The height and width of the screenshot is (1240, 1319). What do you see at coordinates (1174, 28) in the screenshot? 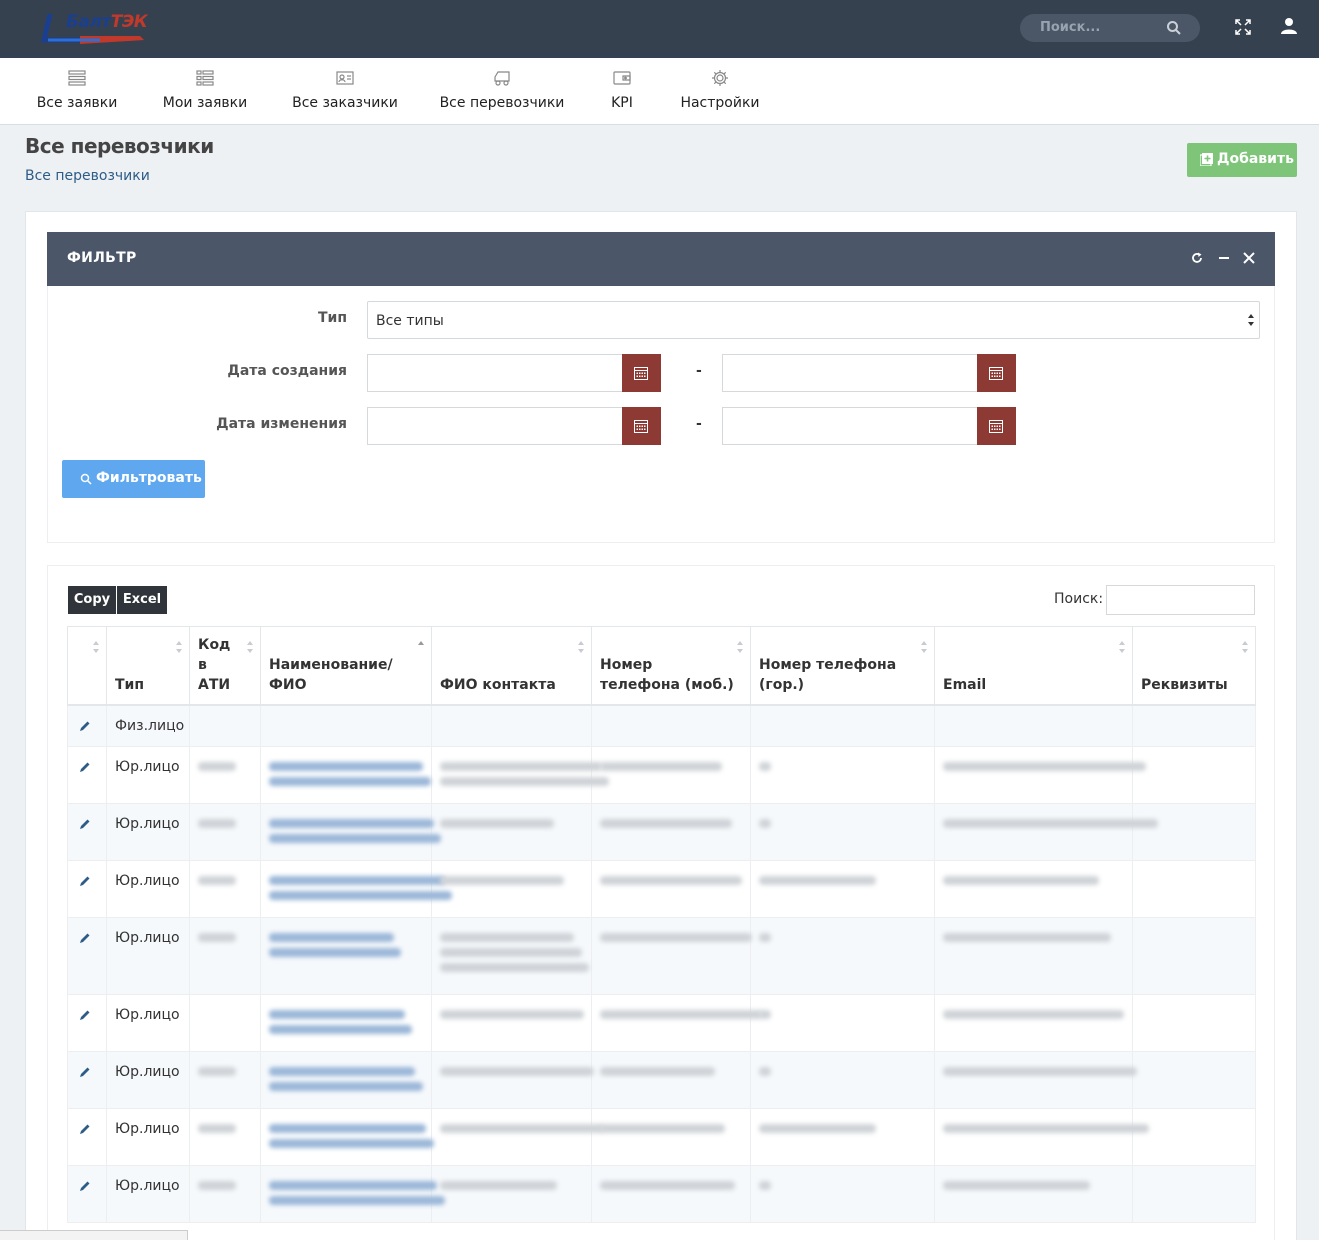
I see `search-icon` at bounding box center [1174, 28].